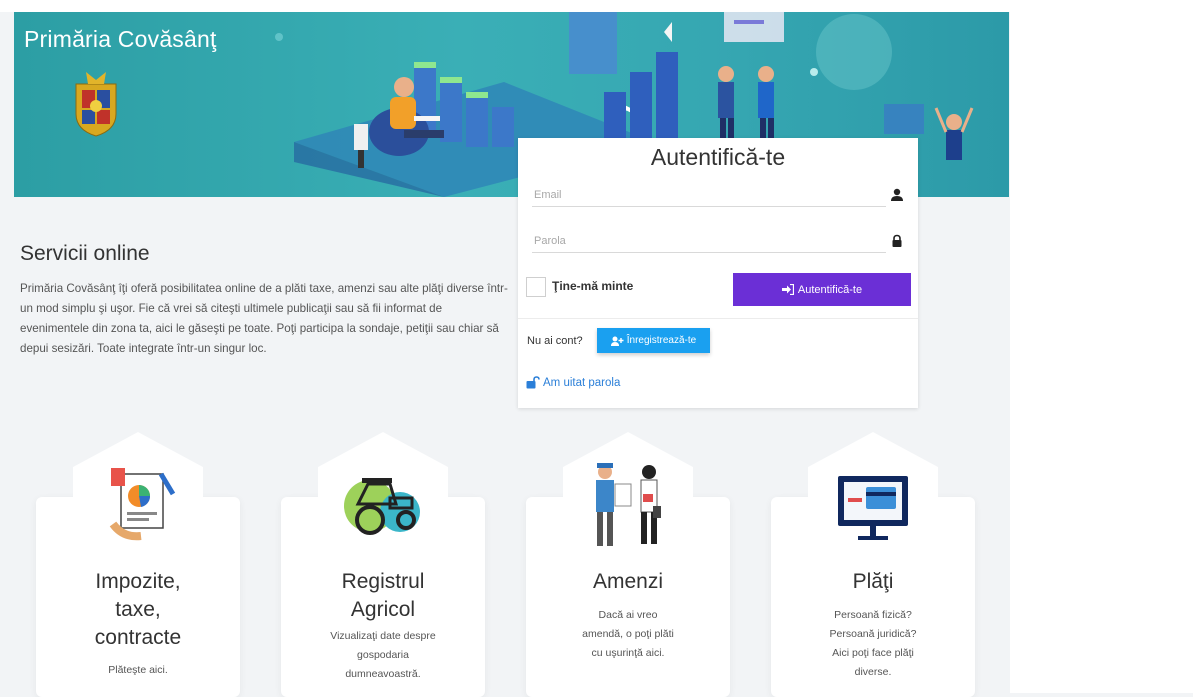 The width and height of the screenshot is (1193, 697). What do you see at coordinates (142, 504) in the screenshot?
I see `documents-icon` at bounding box center [142, 504].